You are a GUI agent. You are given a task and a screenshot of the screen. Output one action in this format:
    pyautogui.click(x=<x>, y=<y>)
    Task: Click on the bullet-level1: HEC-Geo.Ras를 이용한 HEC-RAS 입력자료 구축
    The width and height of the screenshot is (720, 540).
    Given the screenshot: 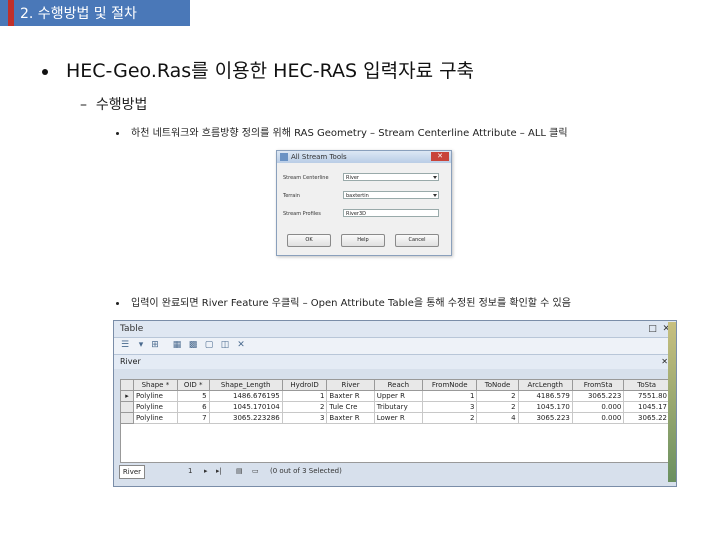 What is the action you would take?
    pyautogui.click(x=258, y=69)
    